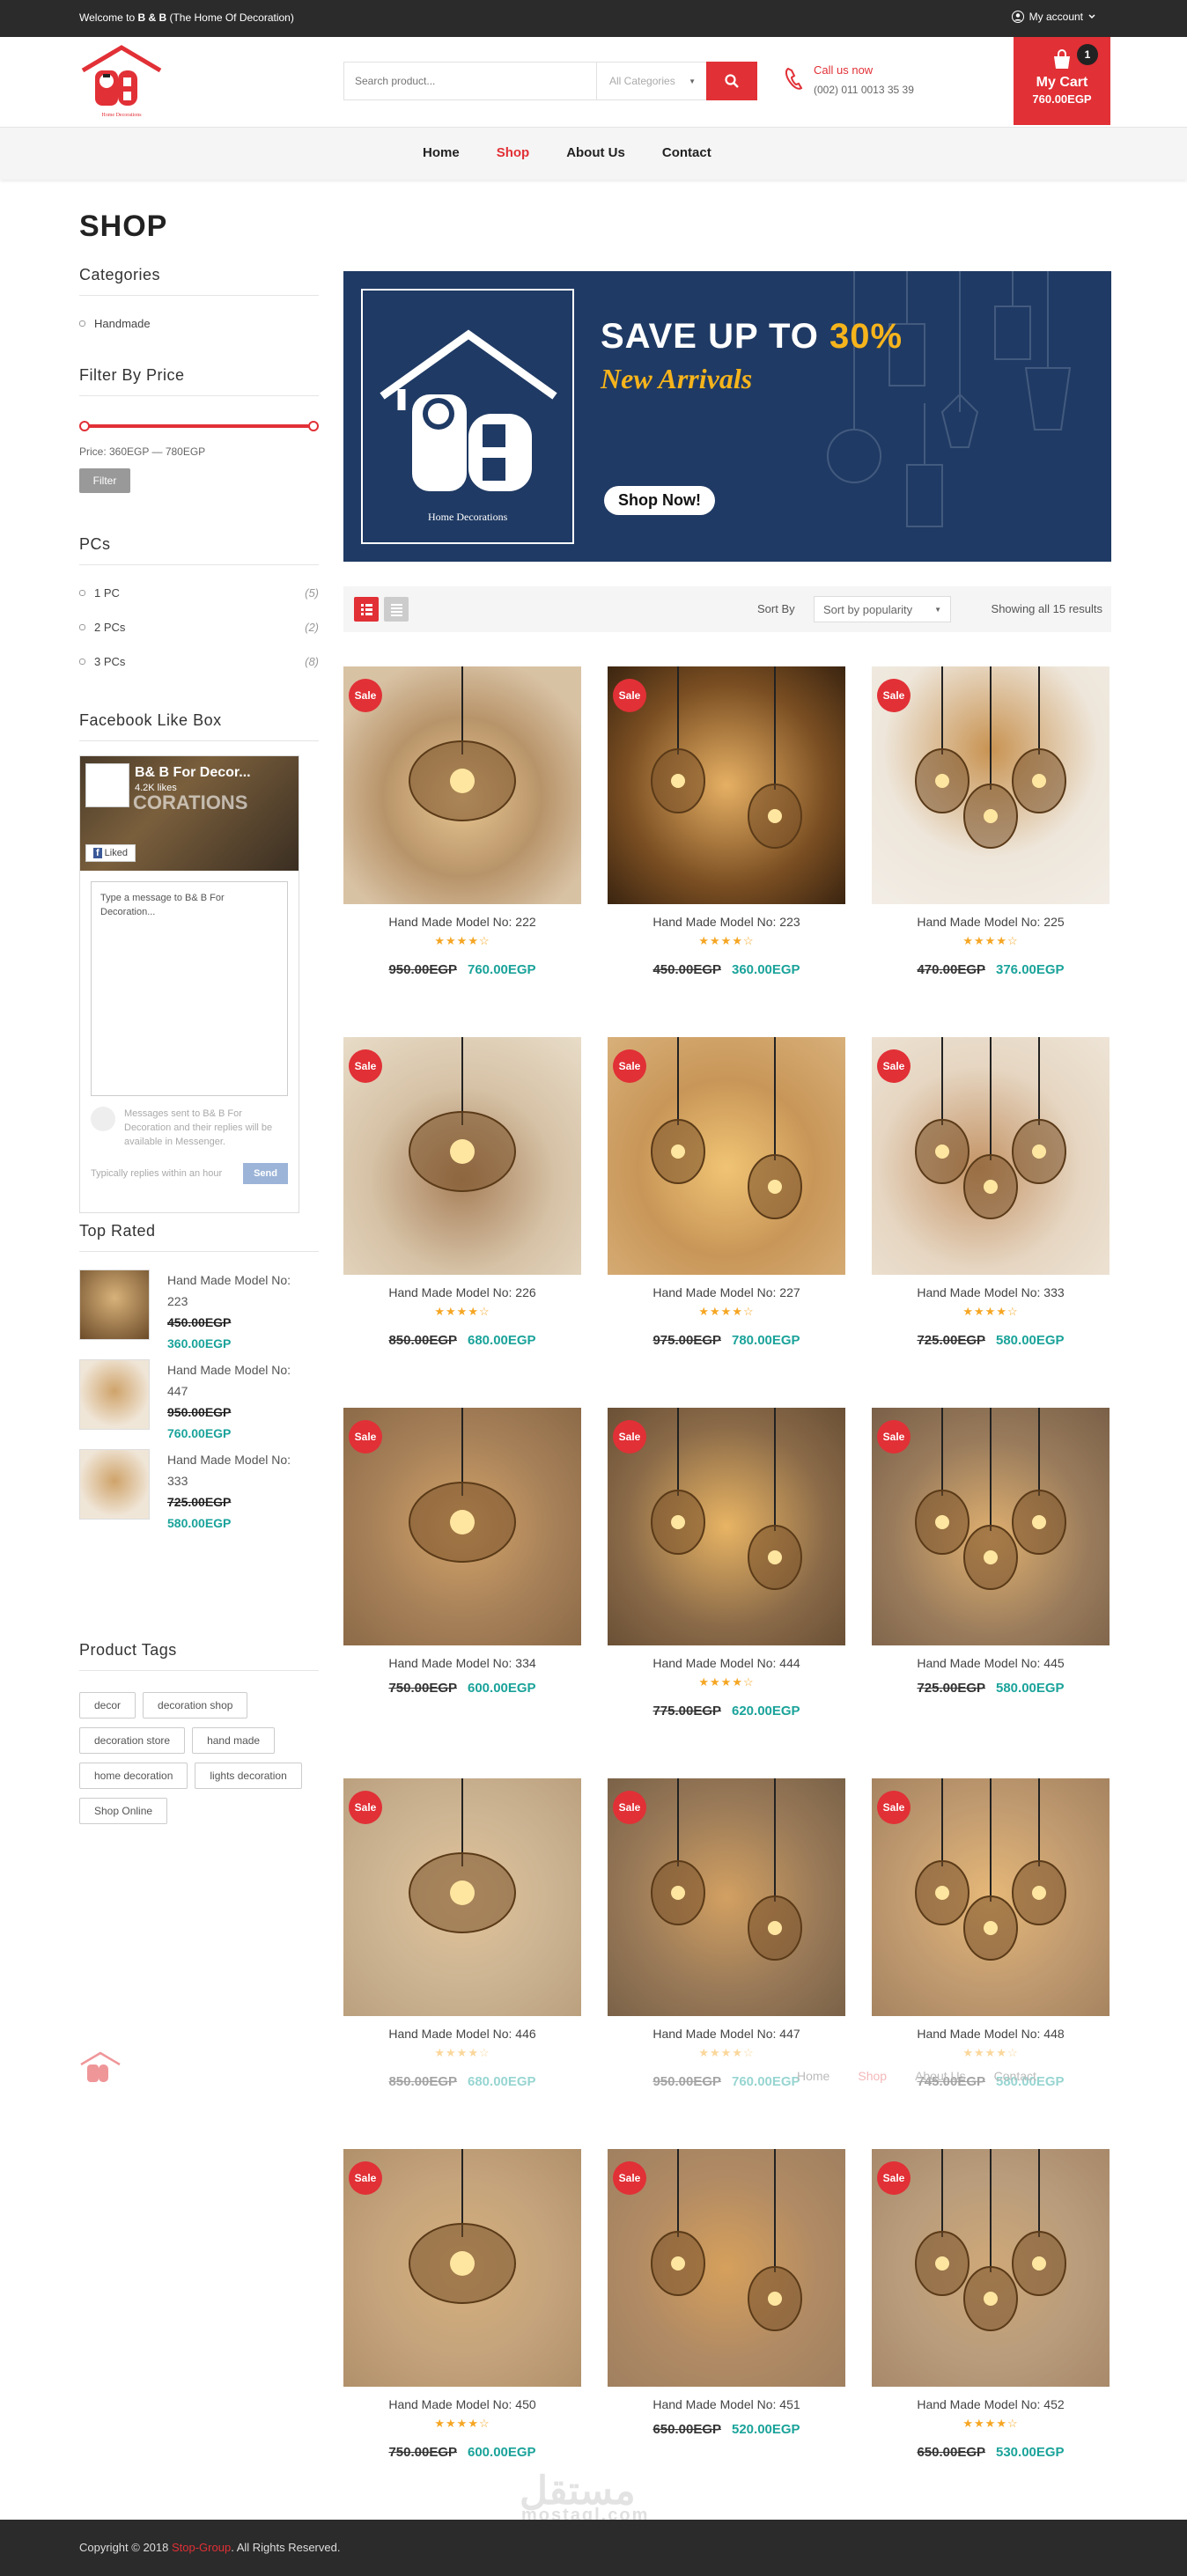  I want to click on shop-now-button: Shop Now!, so click(659, 501).